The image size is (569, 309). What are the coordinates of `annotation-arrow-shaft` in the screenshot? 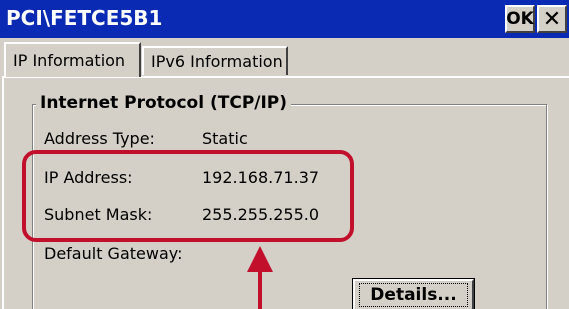 It's located at (260, 289).